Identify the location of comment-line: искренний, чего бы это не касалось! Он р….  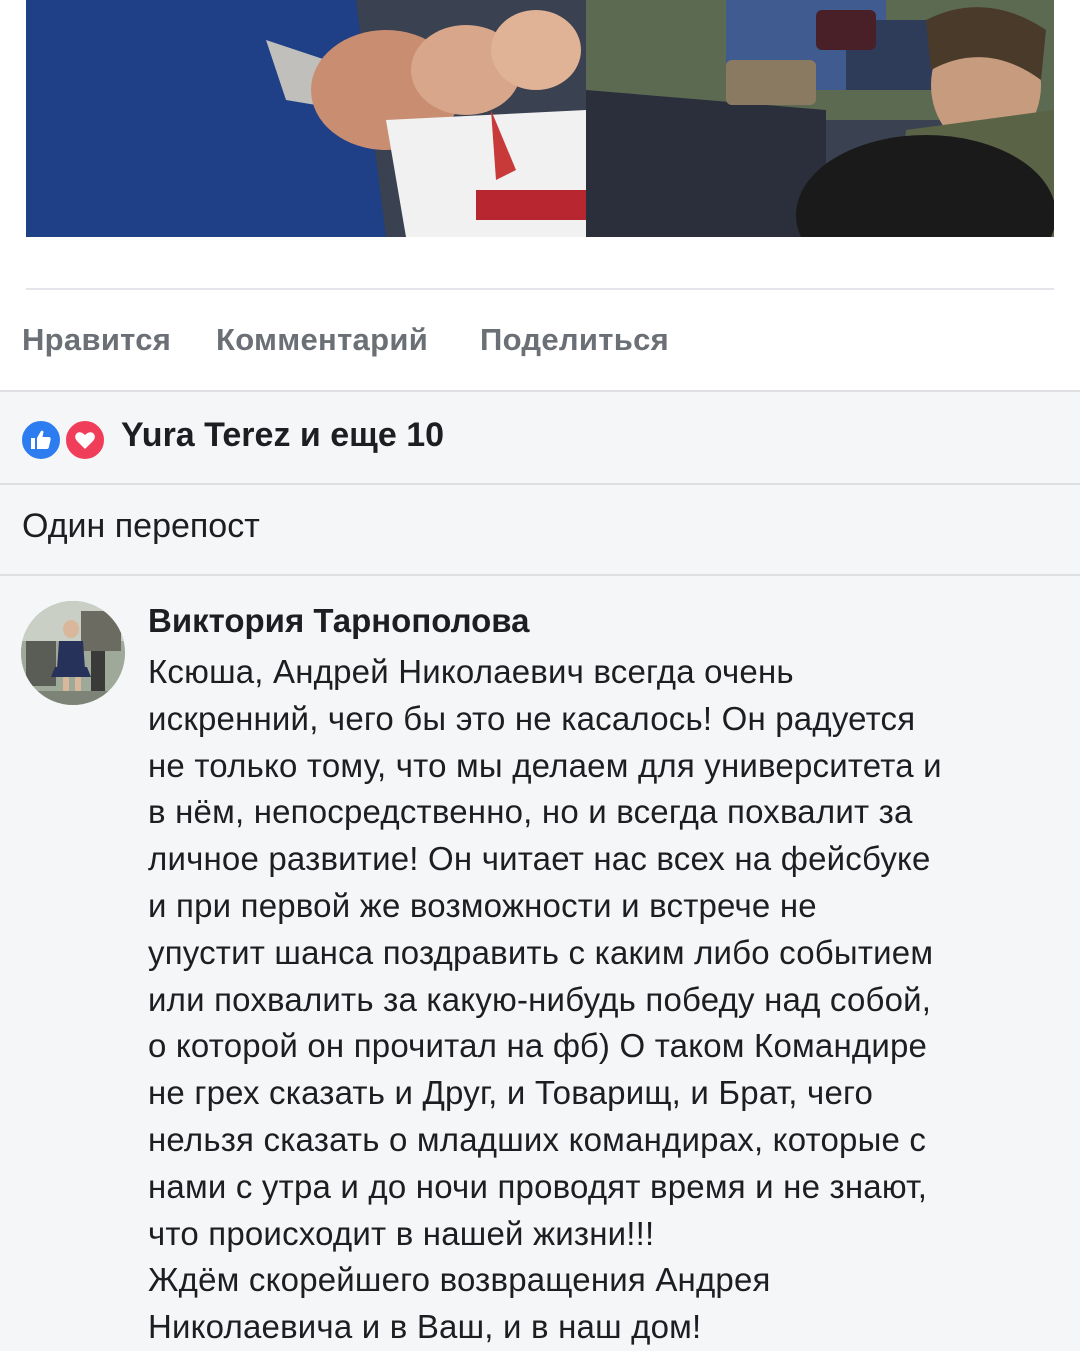
(532, 718).